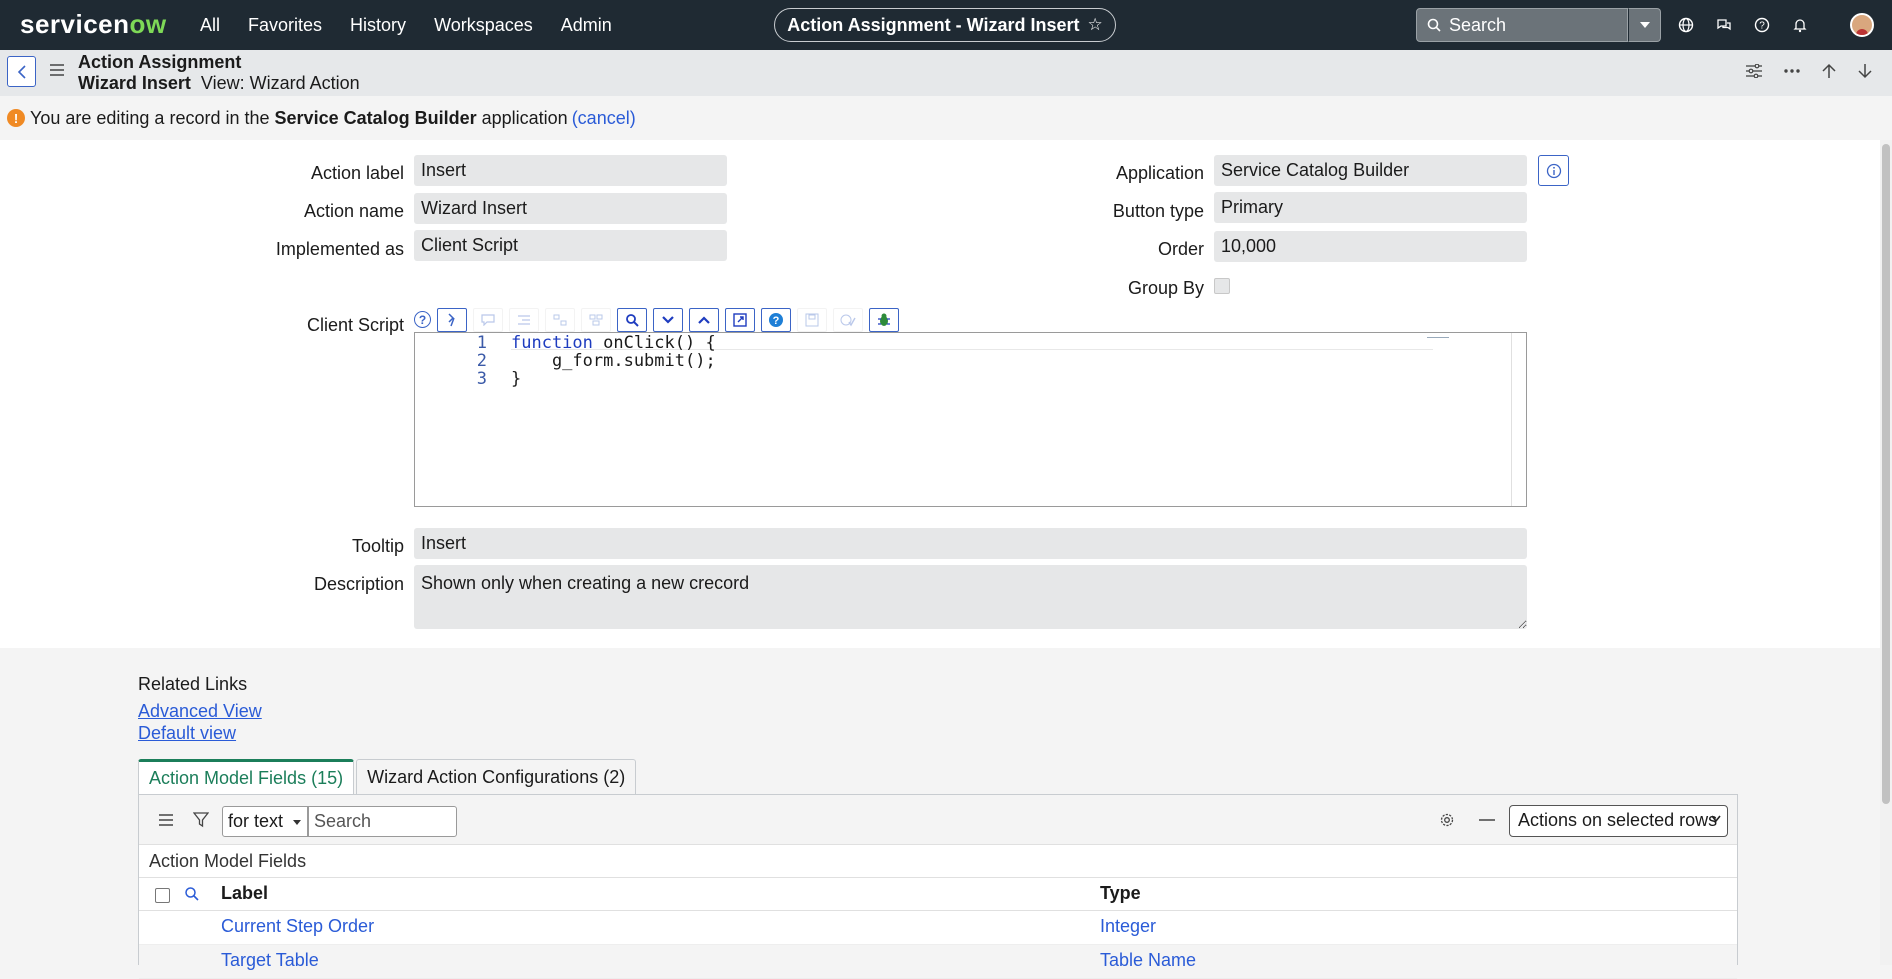 This screenshot has height=979, width=1892. Describe the element at coordinates (481, 361) in the screenshot. I see `line-number: 2` at that location.